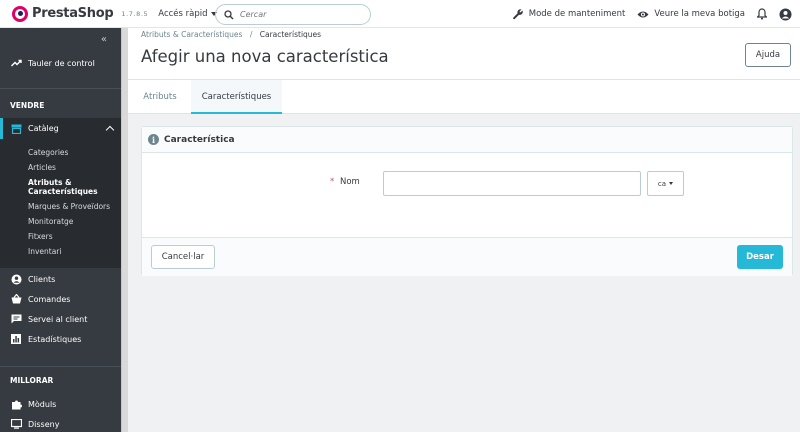 This screenshot has height=432, width=800. Describe the element at coordinates (183, 13) in the screenshot. I see `quick-access-label: Accés ràpid` at that location.